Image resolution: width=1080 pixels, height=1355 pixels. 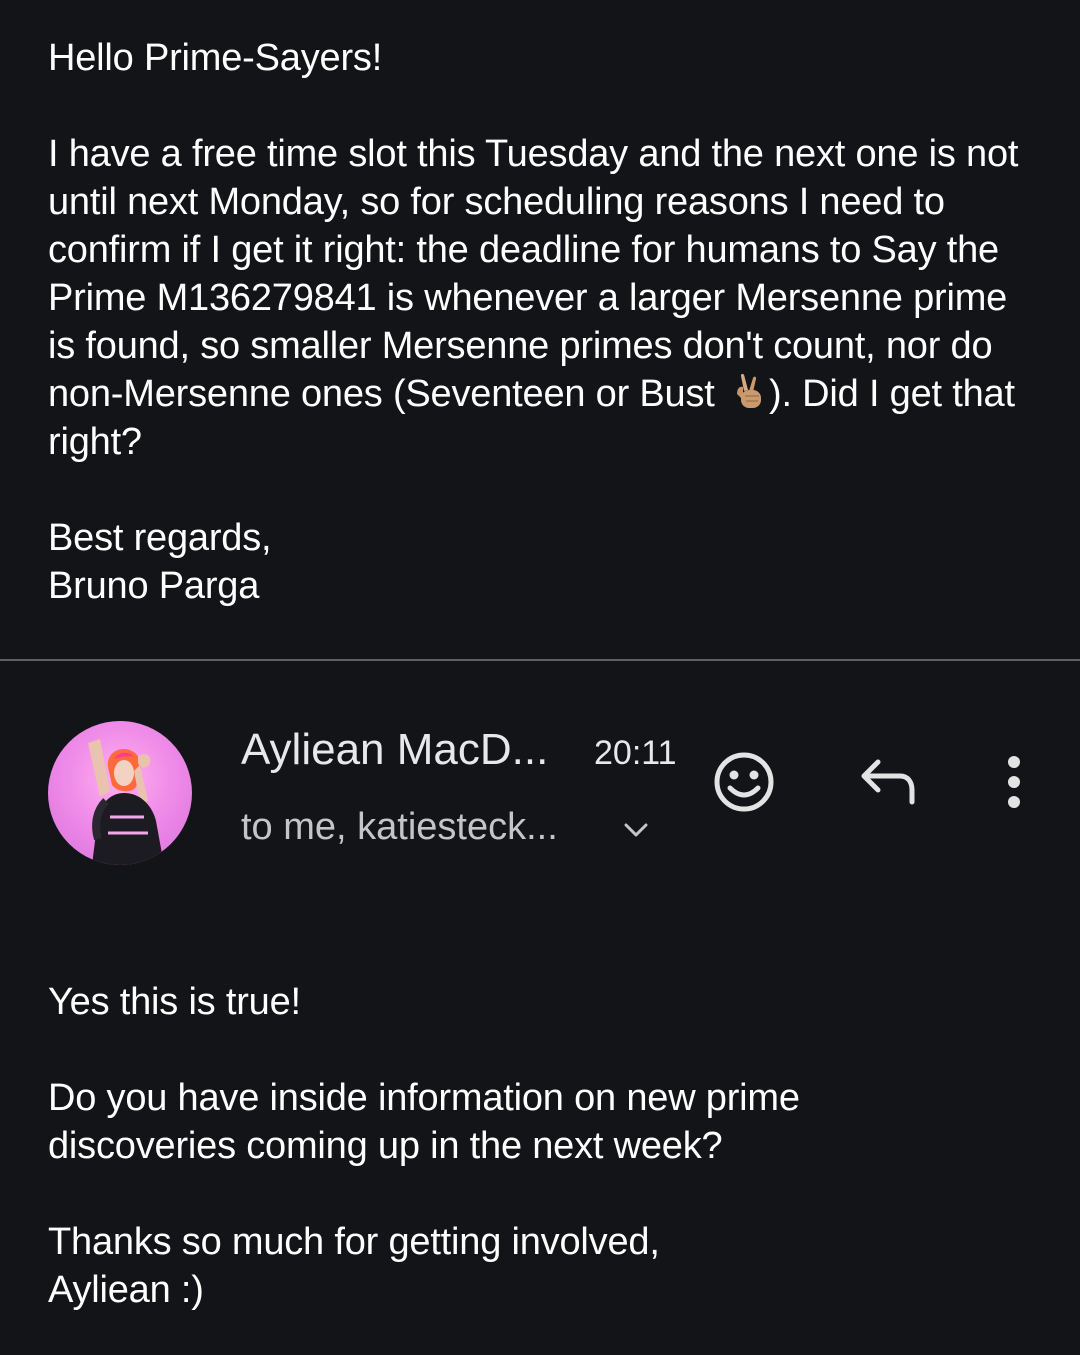 What do you see at coordinates (126, 802) in the screenshot?
I see `avatar-photo` at bounding box center [126, 802].